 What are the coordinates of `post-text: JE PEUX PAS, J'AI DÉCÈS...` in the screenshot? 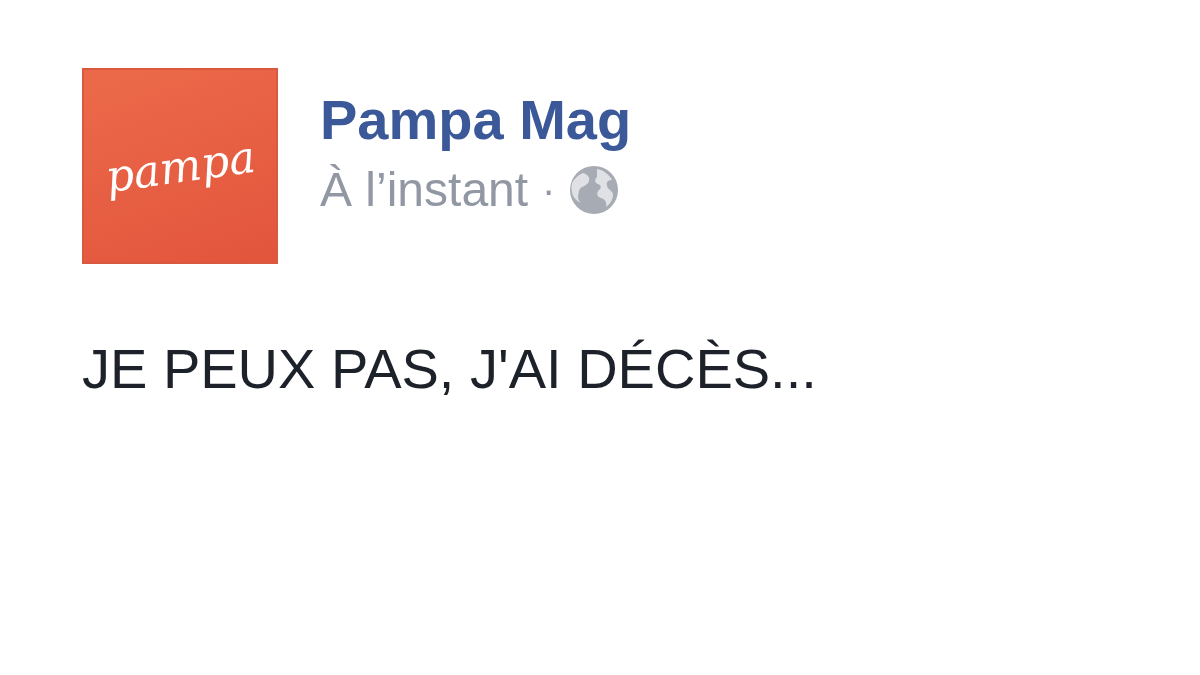 It's located at (450, 369).